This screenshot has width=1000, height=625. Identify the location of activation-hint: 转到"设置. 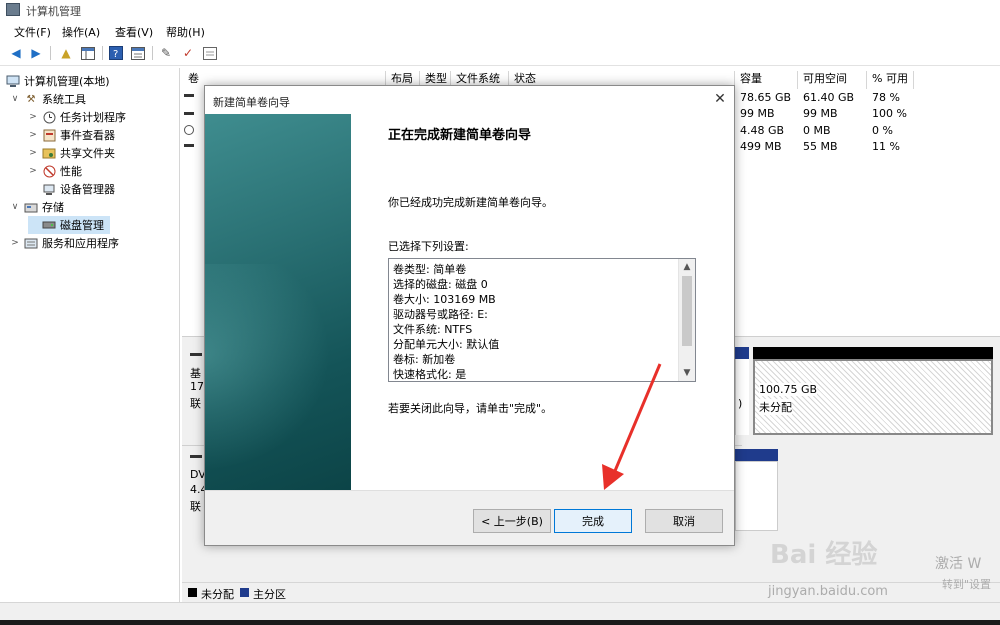
(967, 584).